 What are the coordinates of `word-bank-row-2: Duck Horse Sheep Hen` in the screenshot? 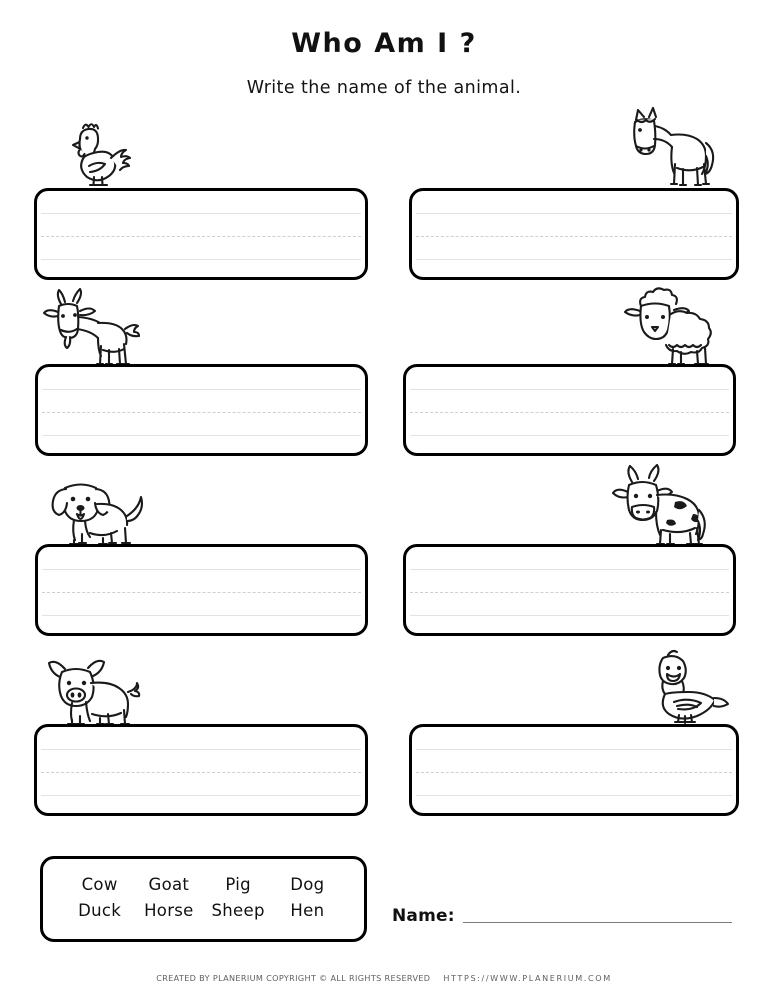 It's located at (203, 911).